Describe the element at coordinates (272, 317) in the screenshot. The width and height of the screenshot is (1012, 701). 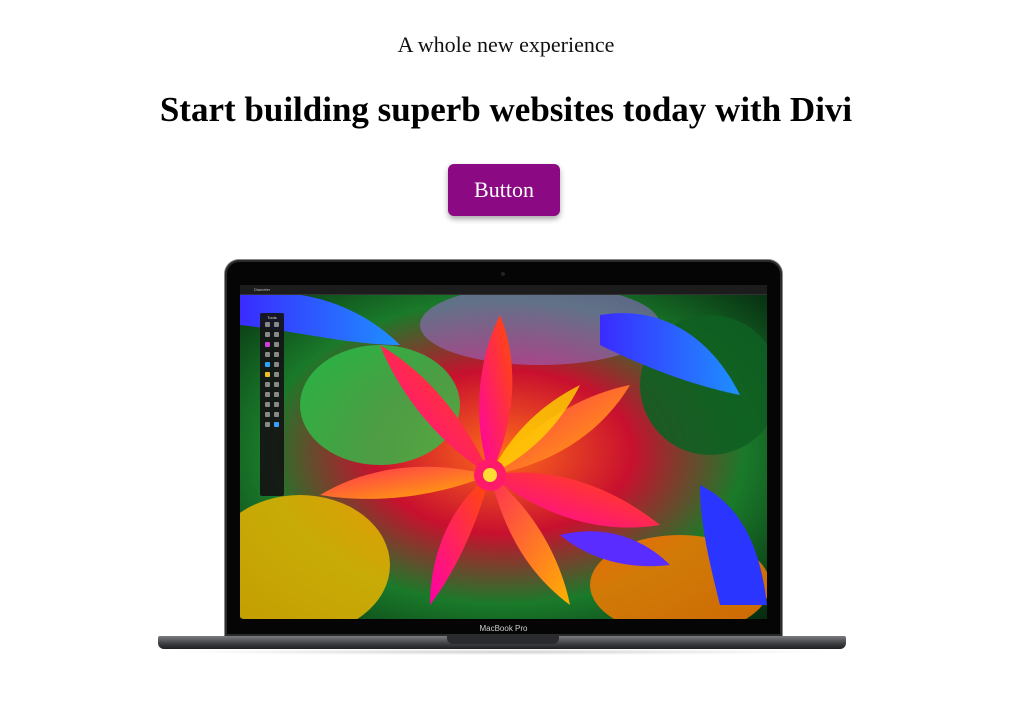
I see `tools-panel-title: Tools` at that location.